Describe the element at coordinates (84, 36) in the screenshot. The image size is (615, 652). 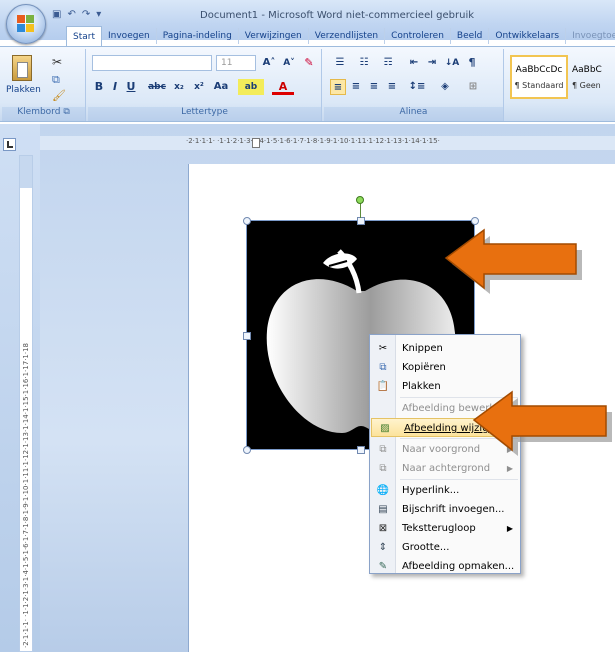
I see `tab-start: Start` at that location.